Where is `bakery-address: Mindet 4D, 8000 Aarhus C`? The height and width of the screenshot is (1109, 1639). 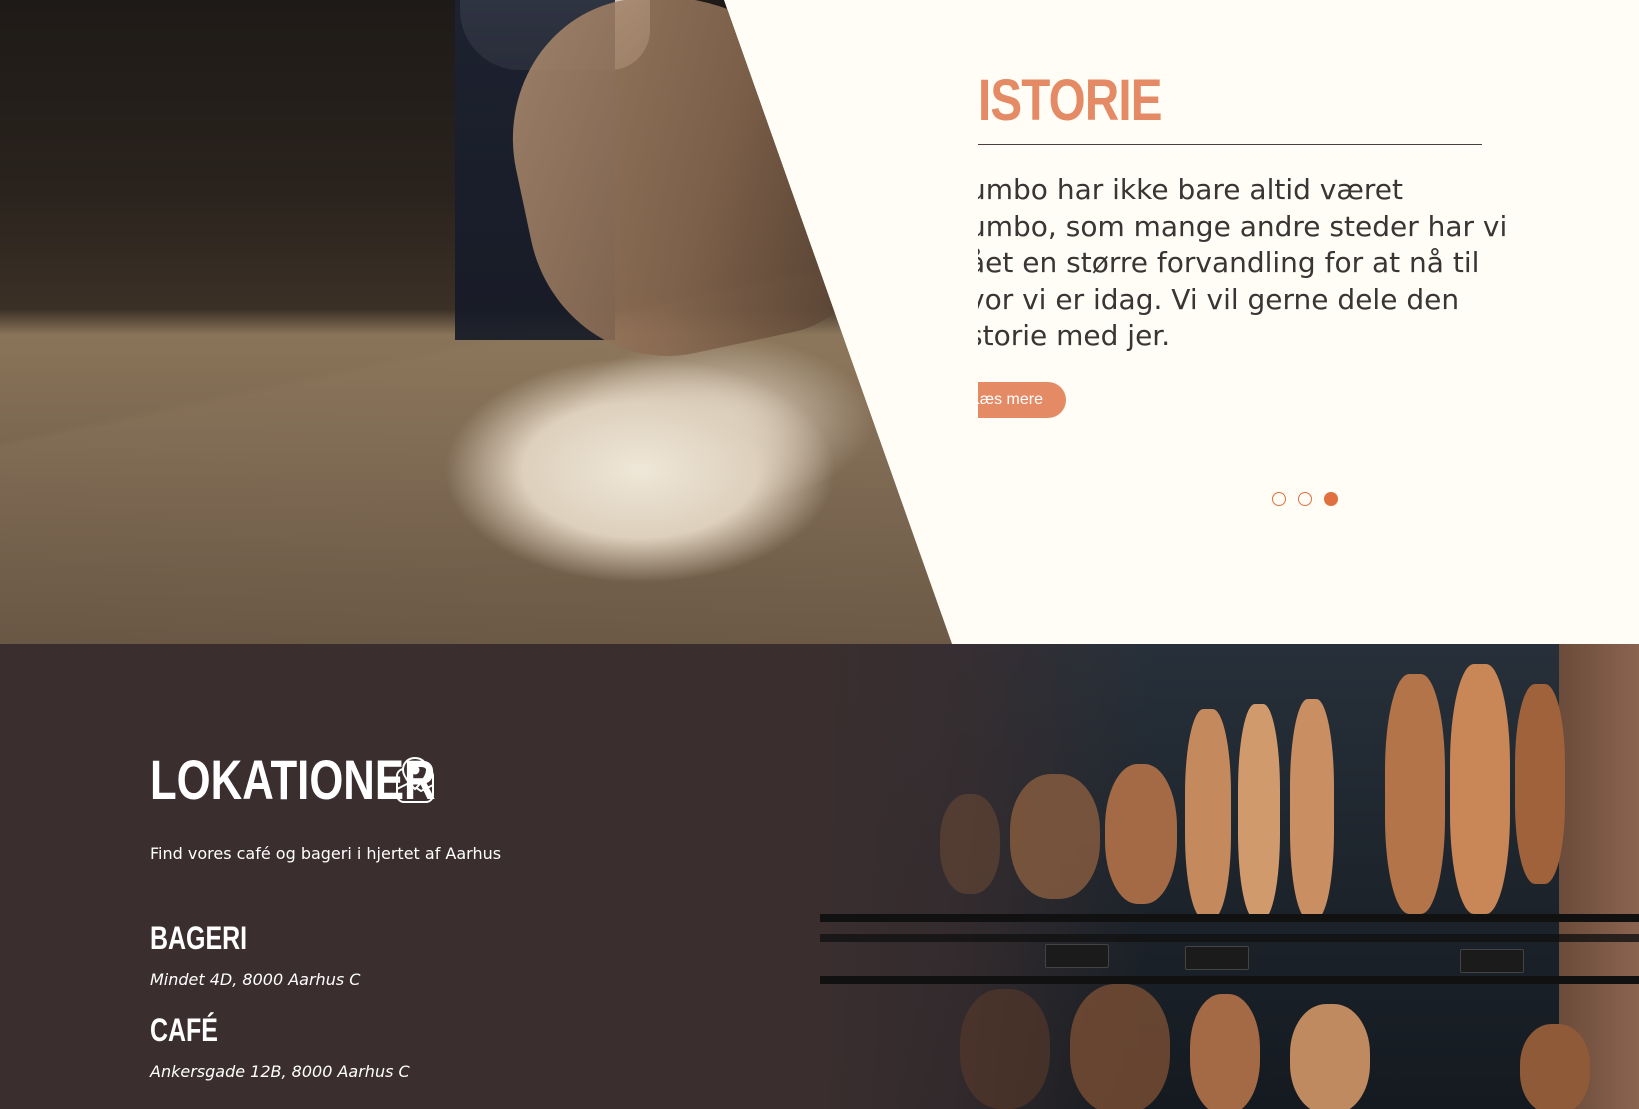
bakery-address: Mindet 4D, 8000 Aarhus C is located at coordinates (255, 979).